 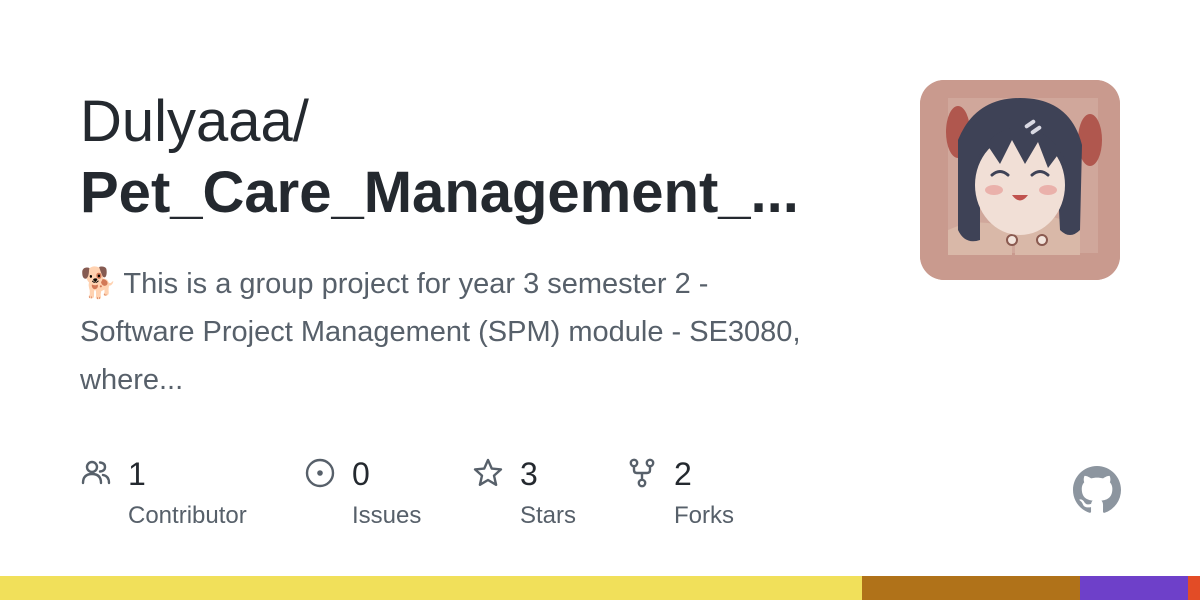 What do you see at coordinates (696, 500) in the screenshot?
I see `stat-forks: 2 Forks` at bounding box center [696, 500].